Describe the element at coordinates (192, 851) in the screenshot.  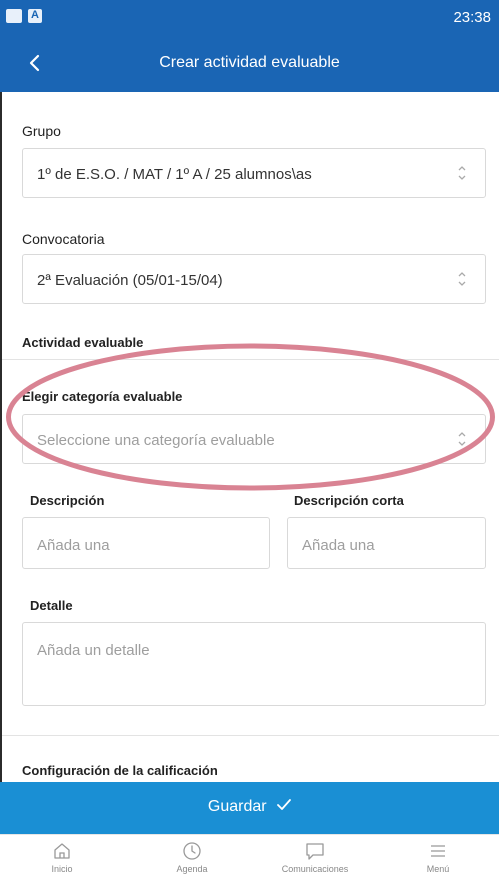
I see `clock-icon` at that location.